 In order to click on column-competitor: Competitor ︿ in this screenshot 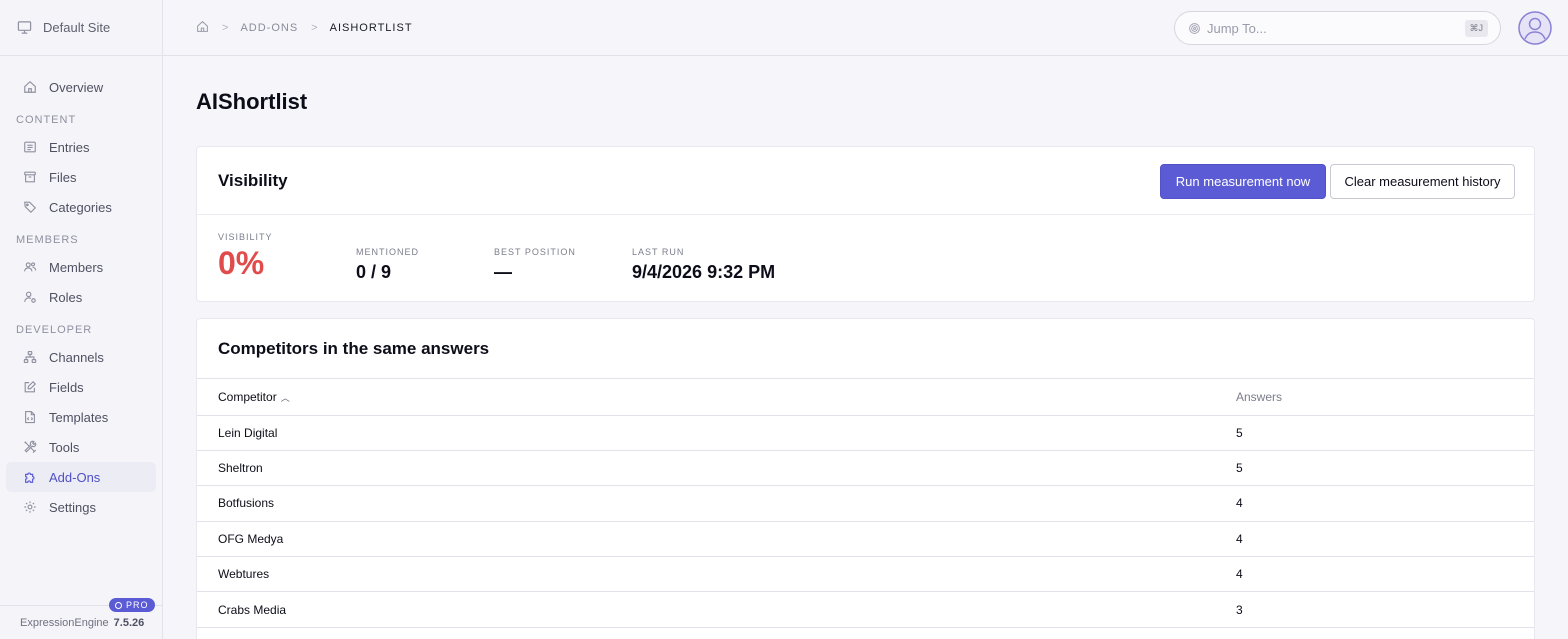, I will do `click(716, 397)`.